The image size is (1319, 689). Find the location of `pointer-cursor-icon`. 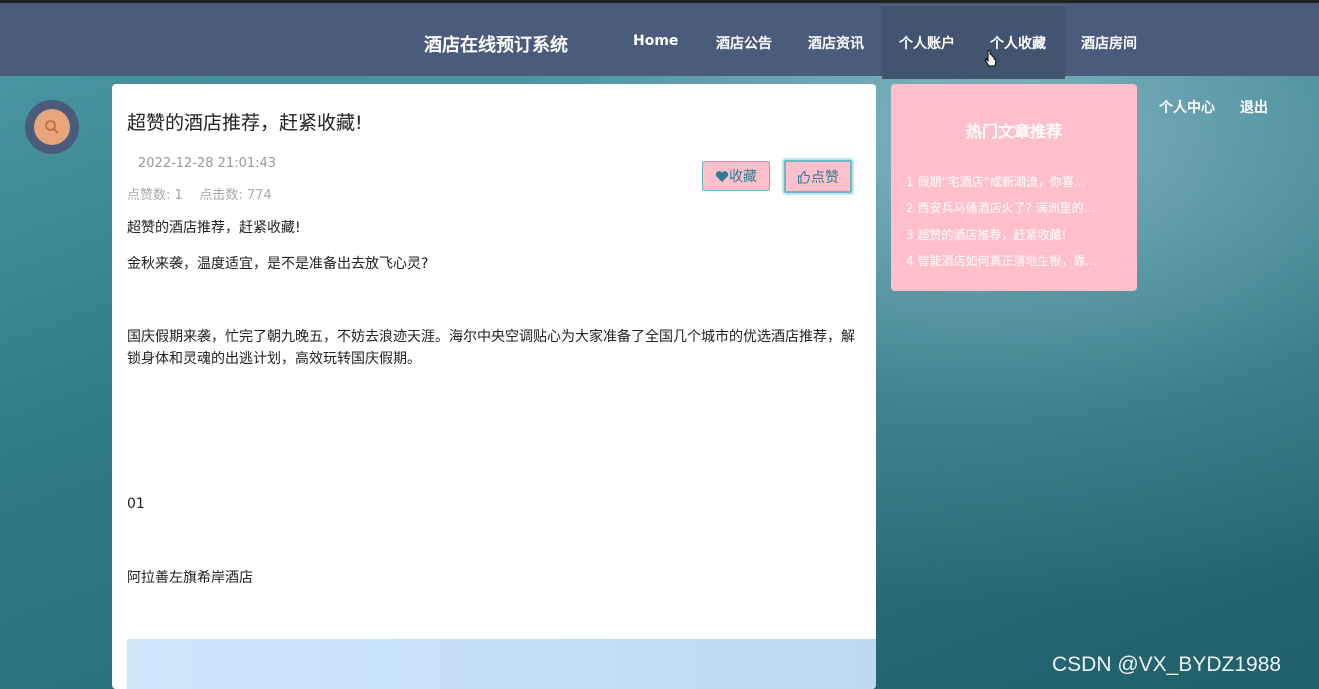

pointer-cursor-icon is located at coordinates (990, 58).